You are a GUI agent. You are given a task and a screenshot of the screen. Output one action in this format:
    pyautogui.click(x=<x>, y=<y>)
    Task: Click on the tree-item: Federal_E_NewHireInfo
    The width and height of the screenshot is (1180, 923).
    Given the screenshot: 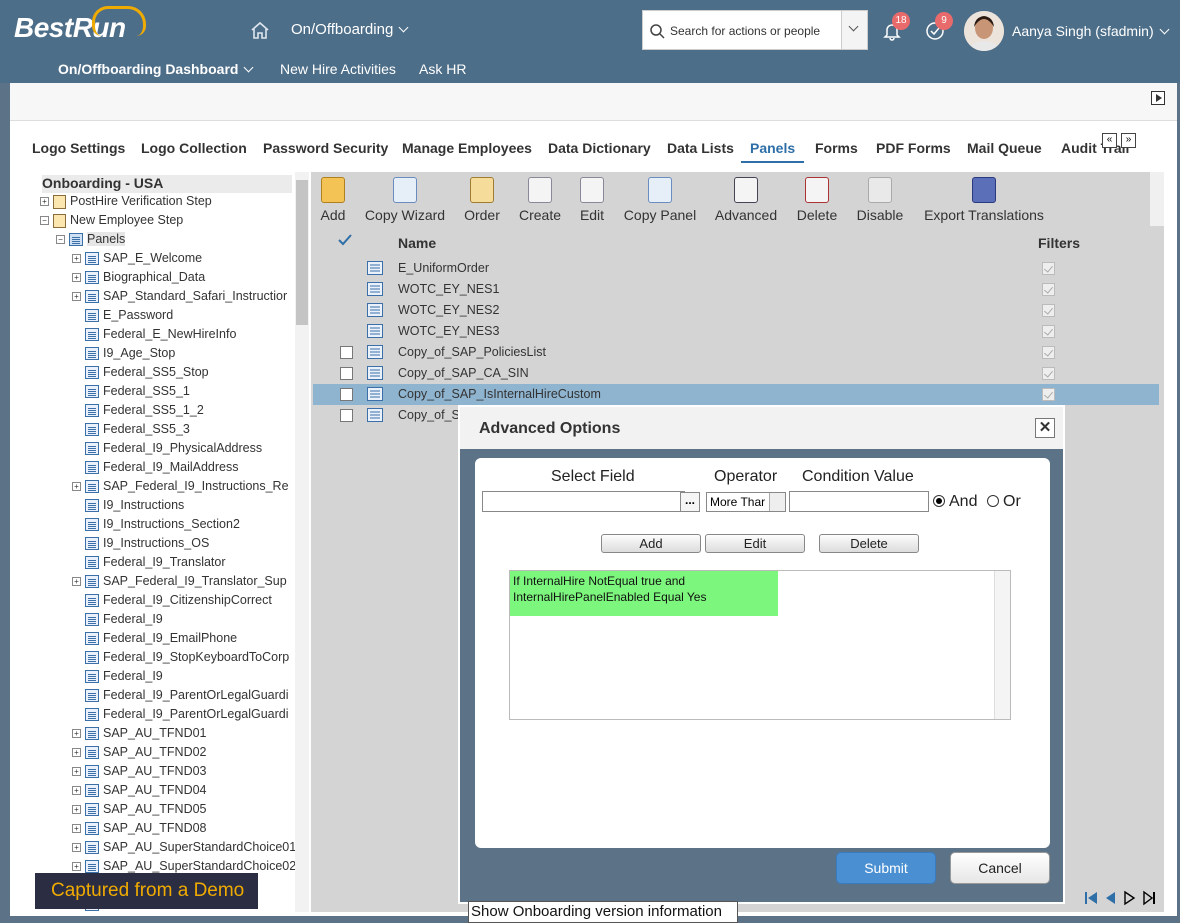 What is the action you would take?
    pyautogui.click(x=154, y=334)
    